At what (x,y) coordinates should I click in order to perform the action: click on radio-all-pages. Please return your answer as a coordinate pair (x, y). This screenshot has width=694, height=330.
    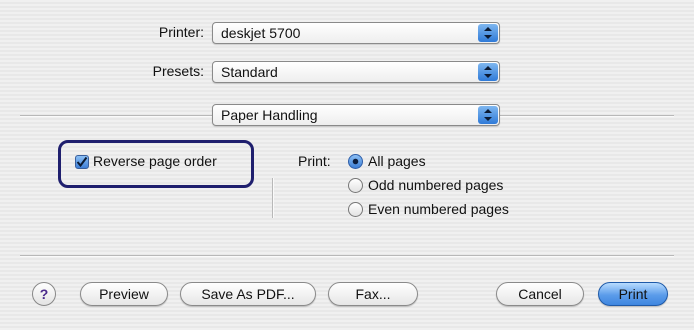
    Looking at the image, I should click on (355, 161).